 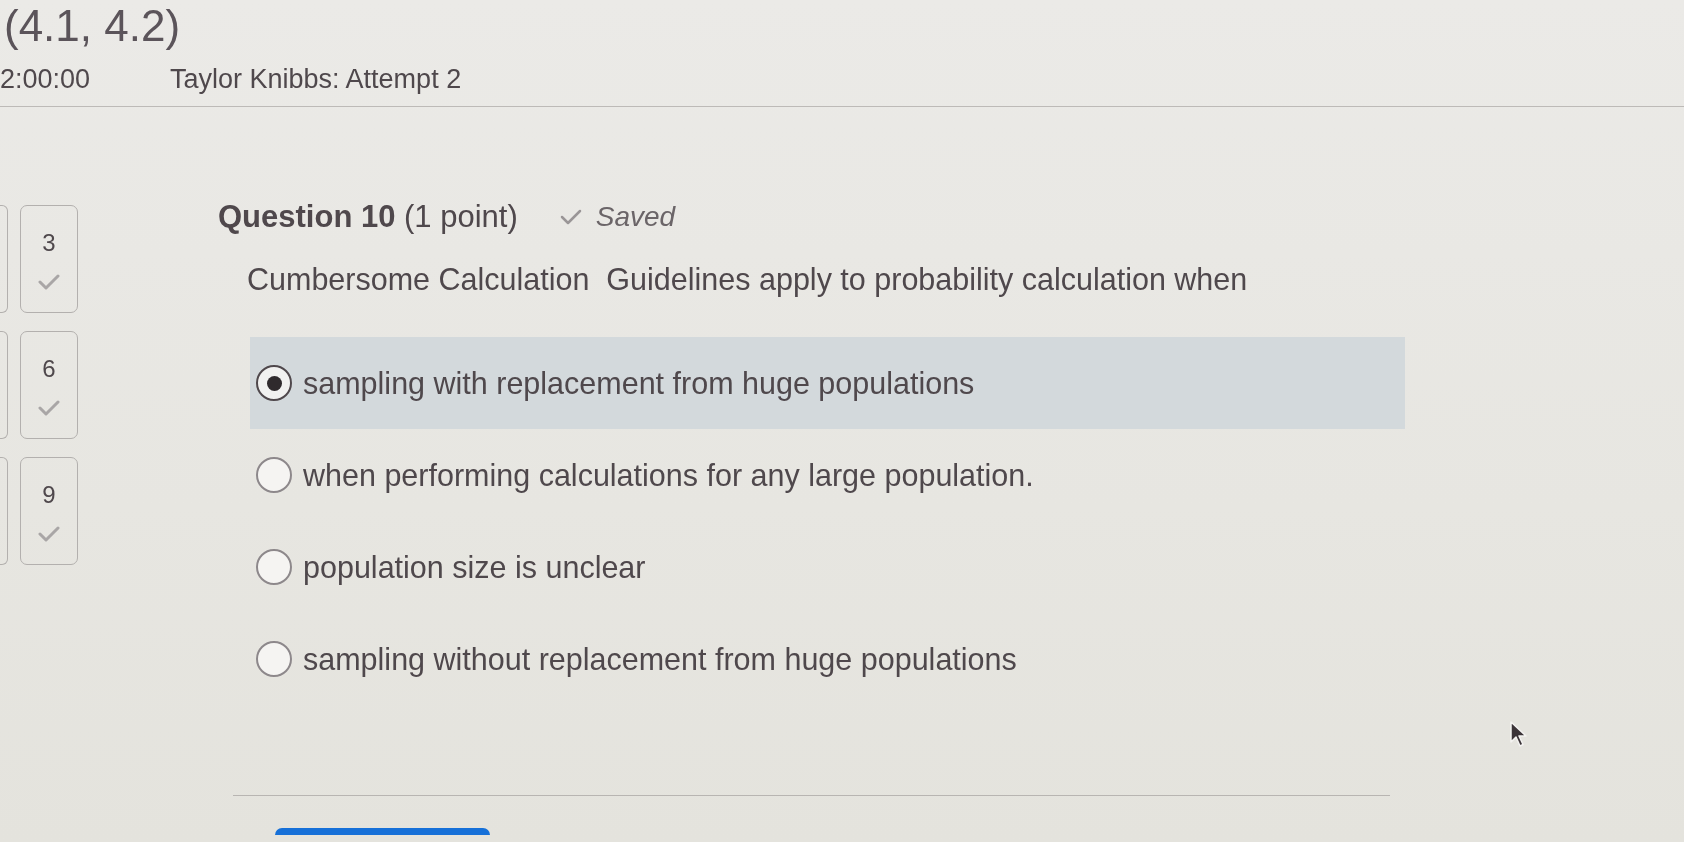 What do you see at coordinates (49, 259) in the screenshot?
I see `question-tile: 3` at bounding box center [49, 259].